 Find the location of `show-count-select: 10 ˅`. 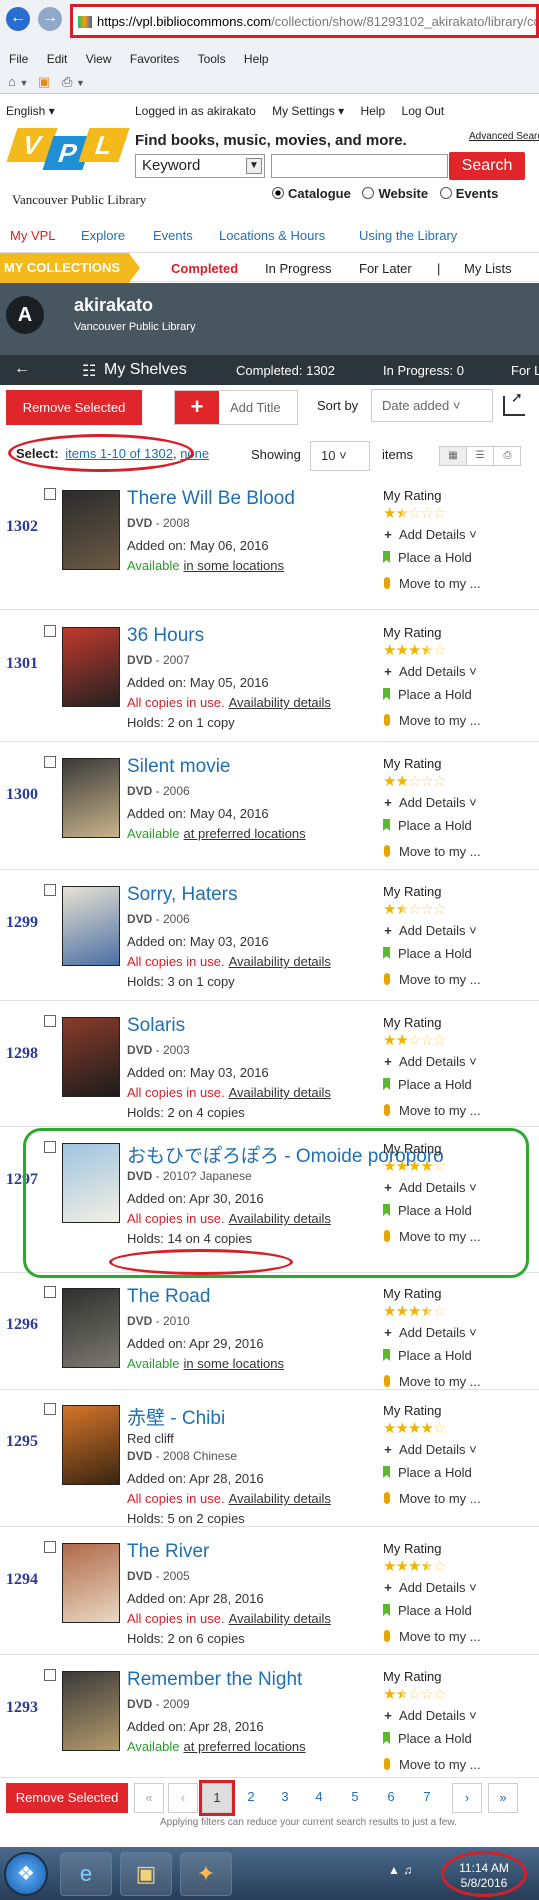

show-count-select: 10 ˅ is located at coordinates (340, 456).